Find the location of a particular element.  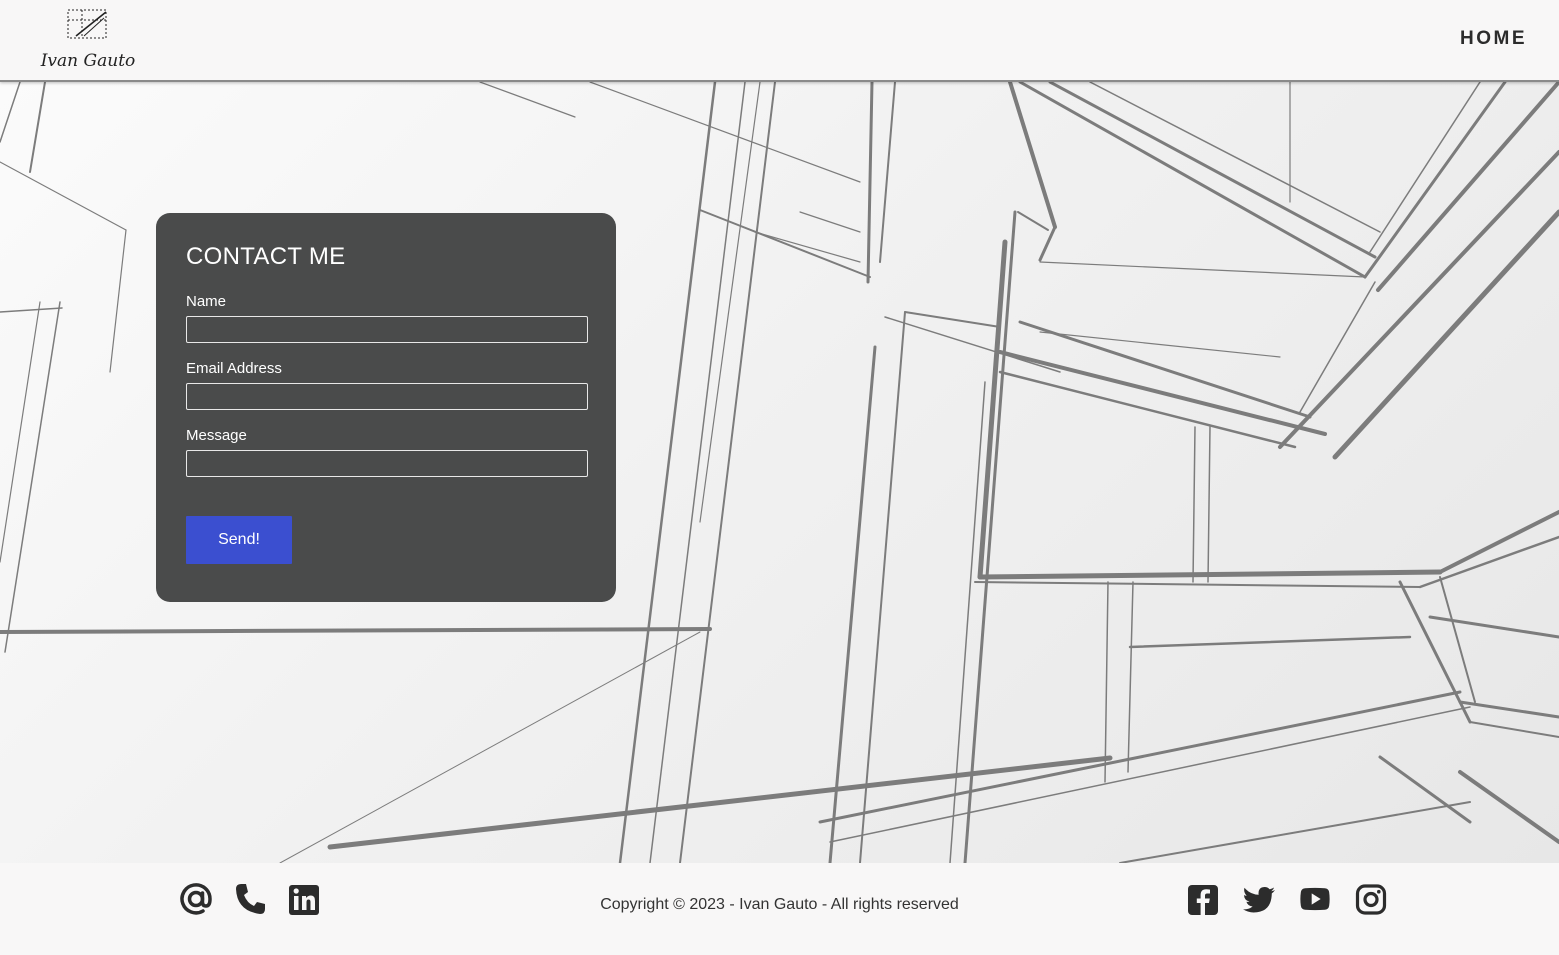

facebook-icon is located at coordinates (1203, 899).